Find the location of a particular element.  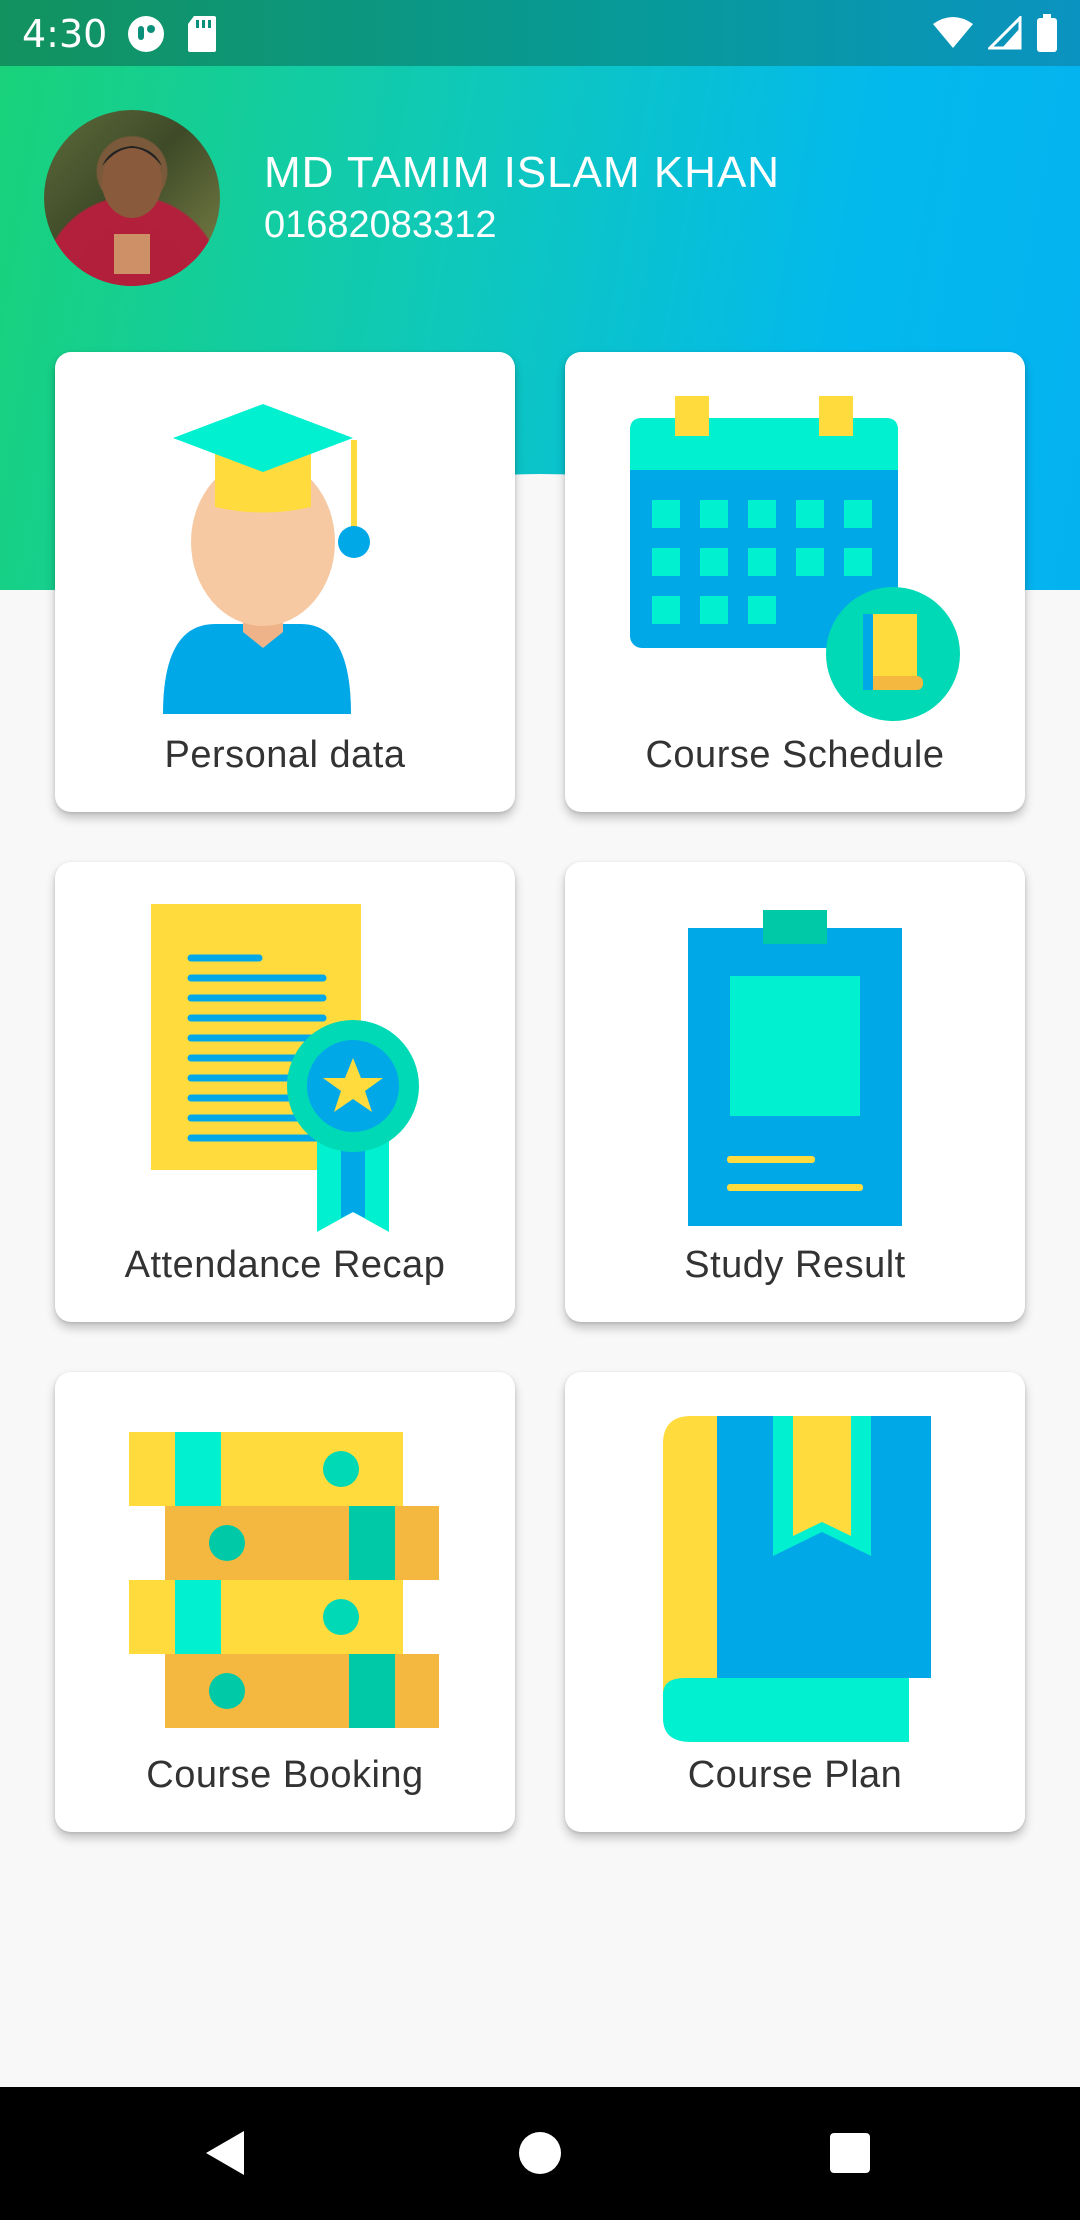

cell-signal-icon is located at coordinates (1005, 33).